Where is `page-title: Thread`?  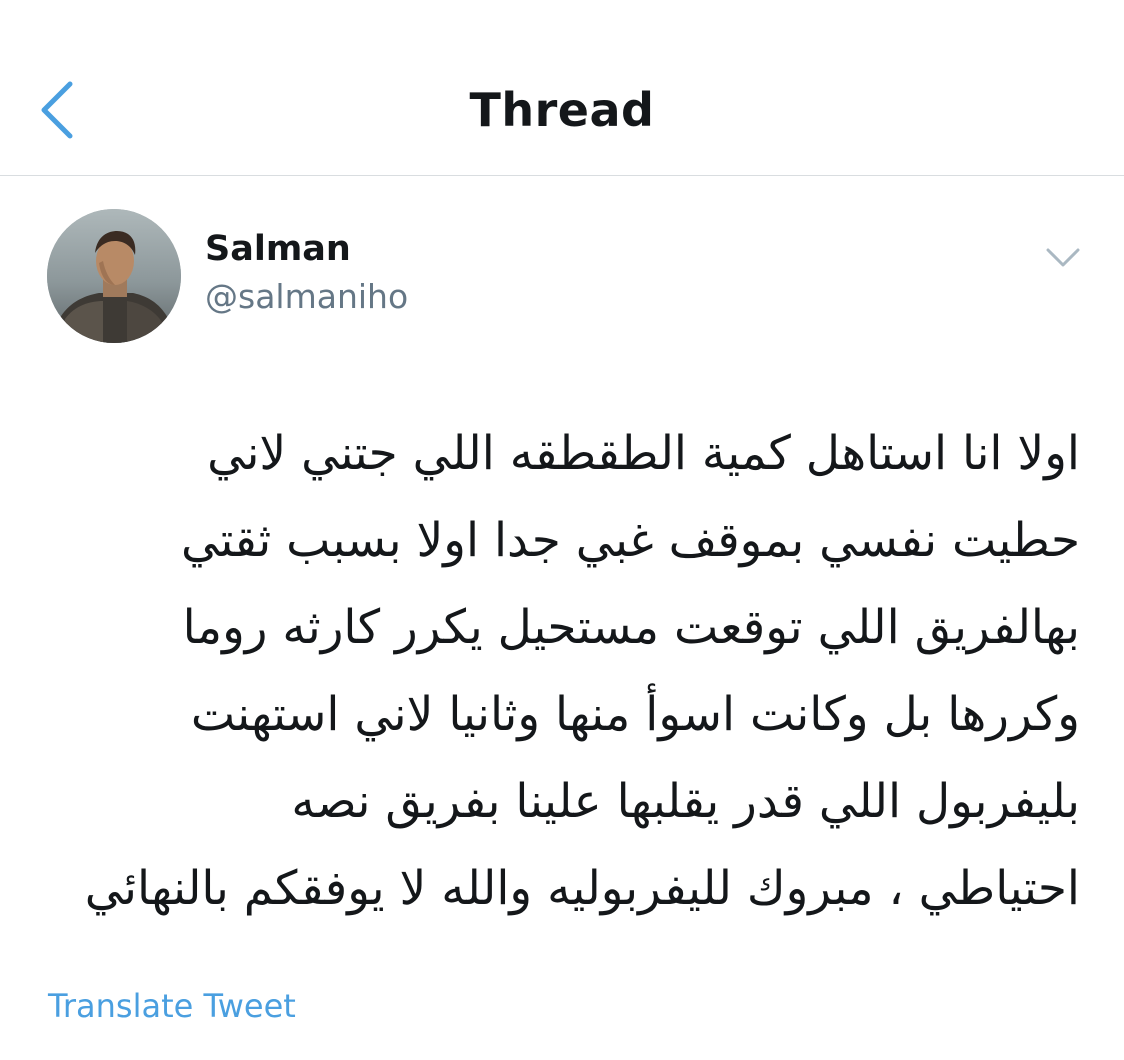 page-title: Thread is located at coordinates (562, 110).